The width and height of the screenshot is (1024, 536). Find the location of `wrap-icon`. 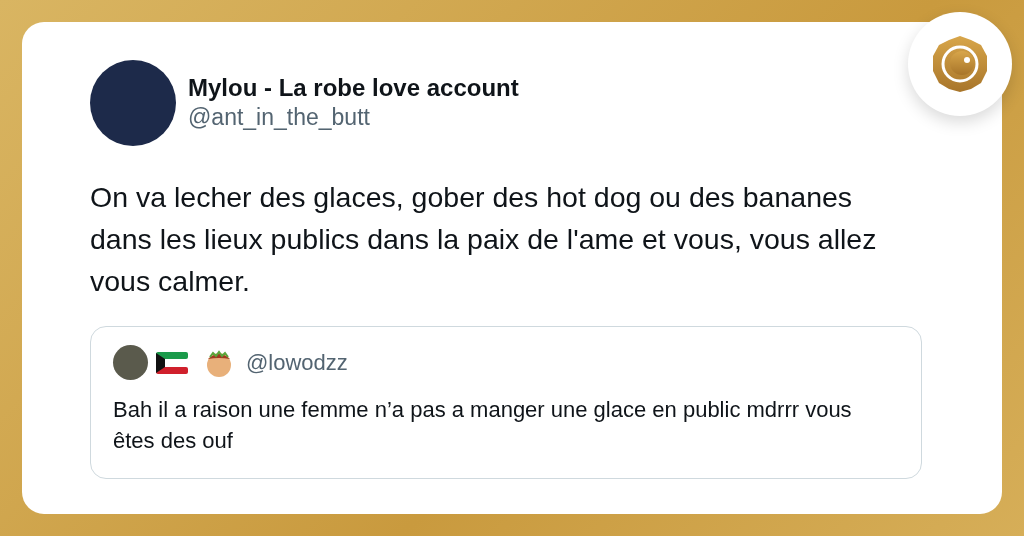

wrap-icon is located at coordinates (219, 362).